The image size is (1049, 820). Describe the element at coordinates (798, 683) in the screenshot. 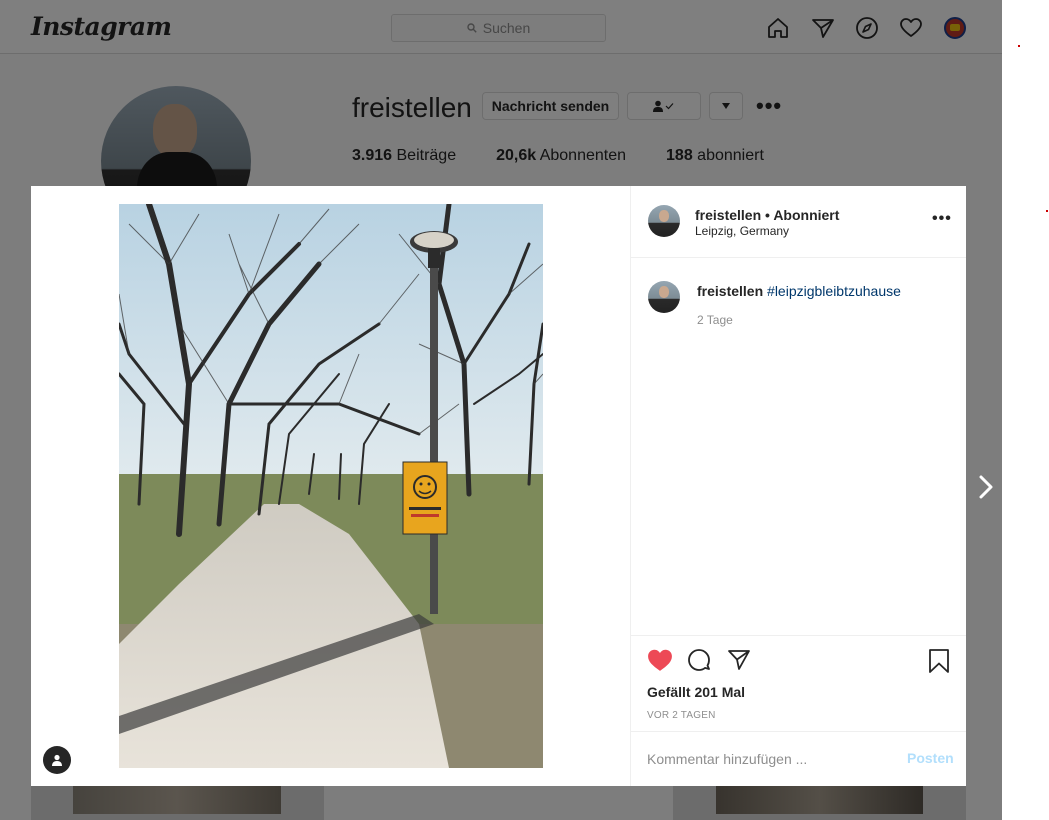

I see `post-actions: Gefällt 201 Mal VOR 2 TAGEN` at that location.